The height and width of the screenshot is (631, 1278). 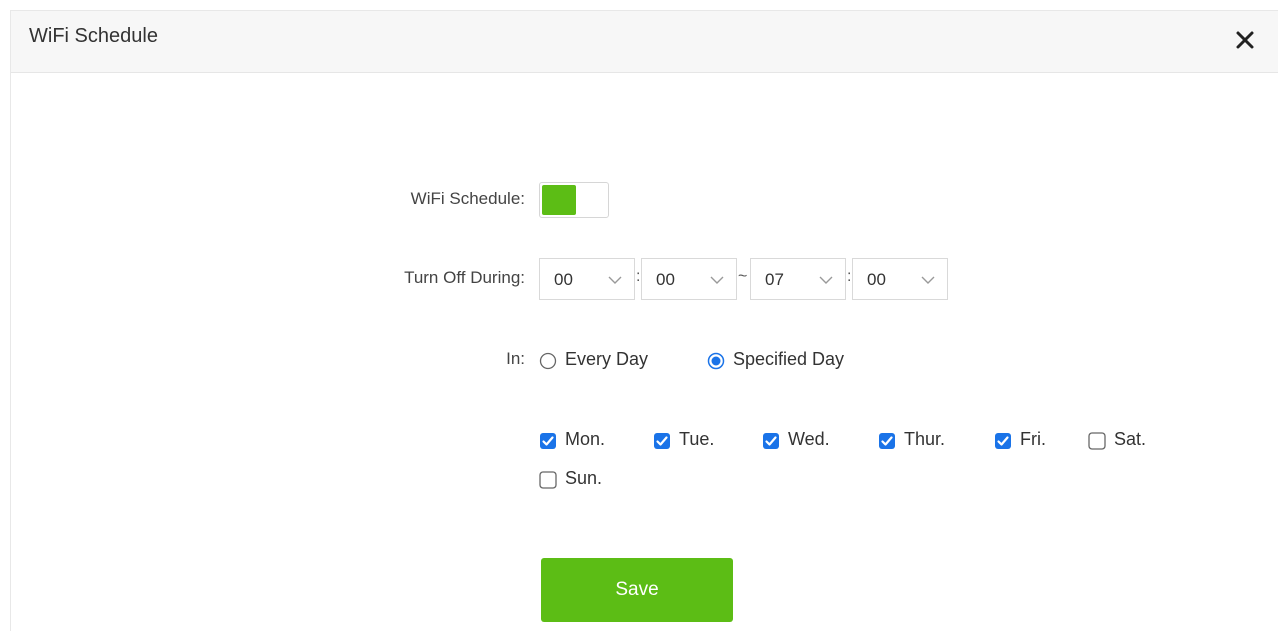 What do you see at coordinates (665, 279) in the screenshot?
I see `start-minute-value: 00` at bounding box center [665, 279].